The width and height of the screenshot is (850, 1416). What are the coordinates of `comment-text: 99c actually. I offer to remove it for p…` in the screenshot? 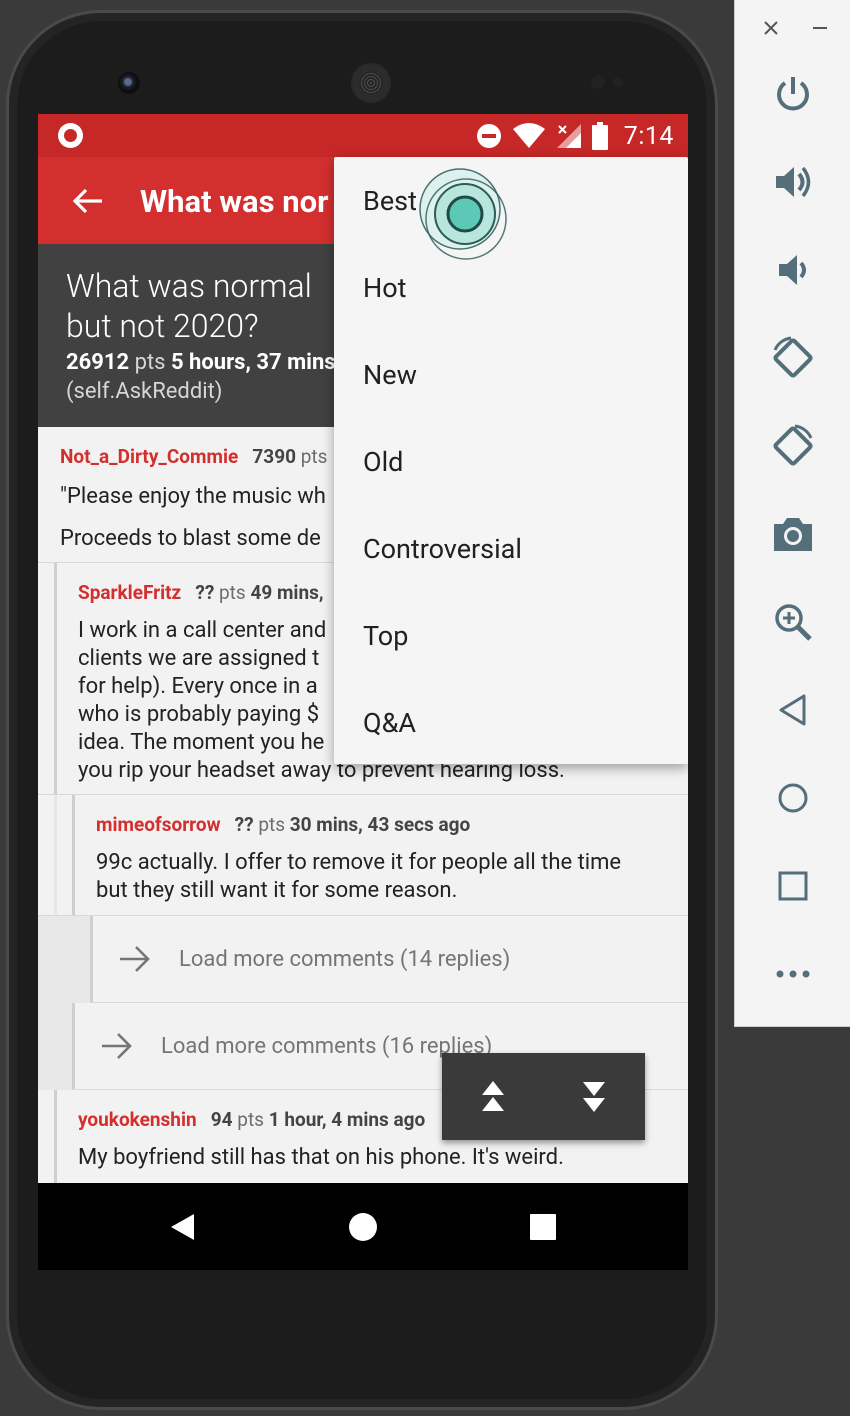 It's located at (358, 877).